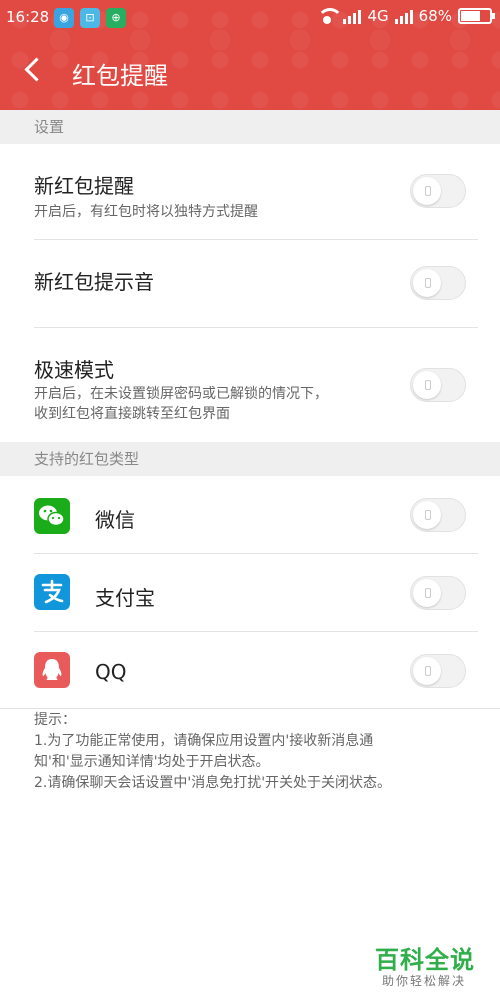 The height and width of the screenshot is (1000, 500). Describe the element at coordinates (250, 192) in the screenshot. I see `setting-row-new-packet-alert: 新红包提醒 开启后，有红包时将以独特方式提醒` at that location.